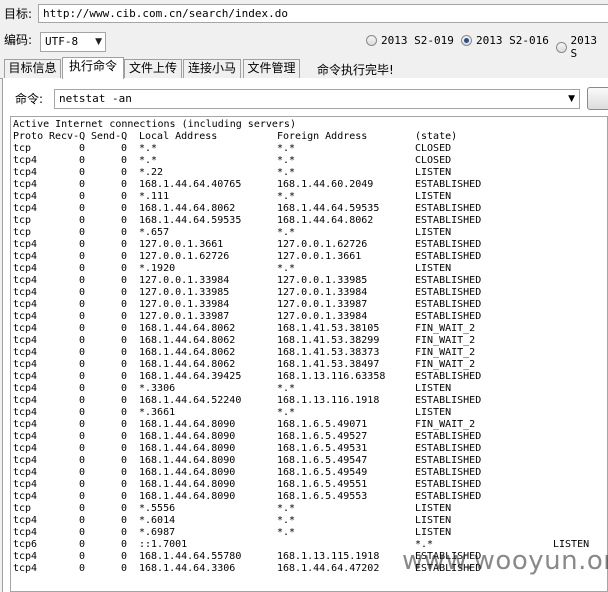 The image size is (608, 592). What do you see at coordinates (328, 340) in the screenshot?
I see `cell-foreign-address: 168.1.41.53.38299` at bounding box center [328, 340].